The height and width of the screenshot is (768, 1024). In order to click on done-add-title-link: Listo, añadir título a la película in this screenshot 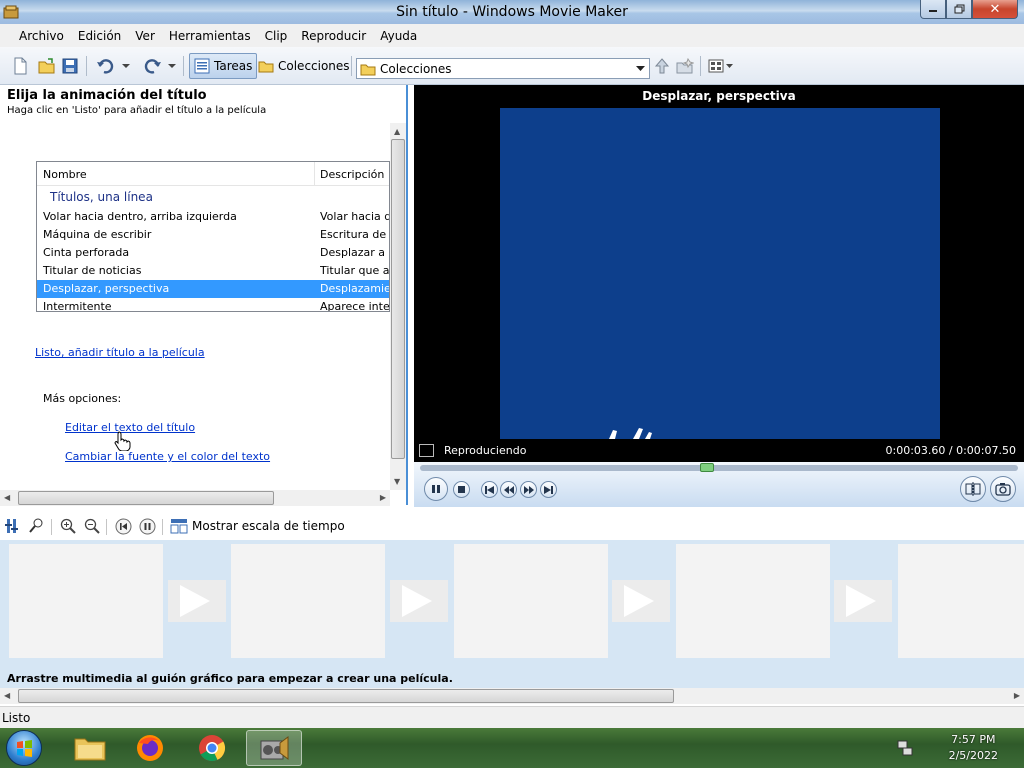, I will do `click(120, 352)`.